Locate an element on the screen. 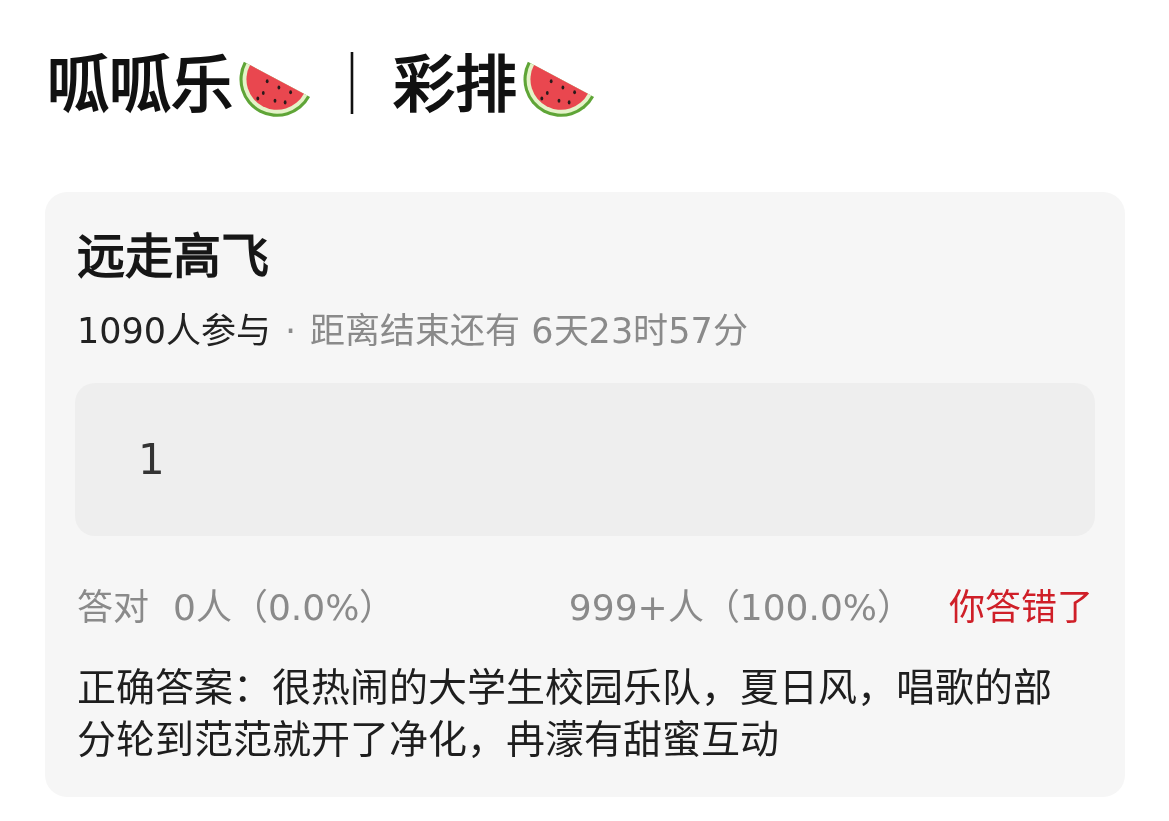  result-text: 你答错了 is located at coordinates (1021, 608).